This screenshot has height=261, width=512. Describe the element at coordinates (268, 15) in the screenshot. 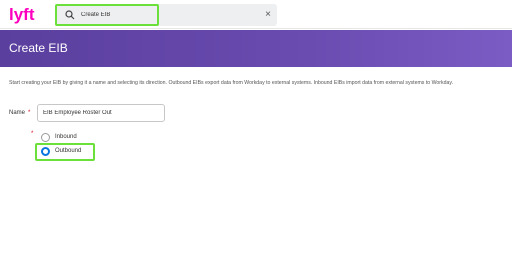

I see `clear-search-icon: ×` at that location.